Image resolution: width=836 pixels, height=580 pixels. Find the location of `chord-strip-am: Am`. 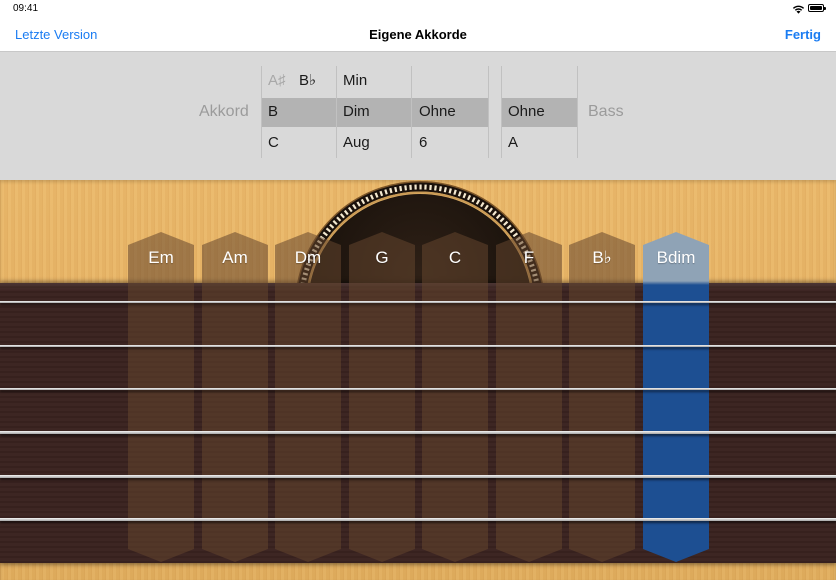

chord-strip-am: Am is located at coordinates (235, 397).